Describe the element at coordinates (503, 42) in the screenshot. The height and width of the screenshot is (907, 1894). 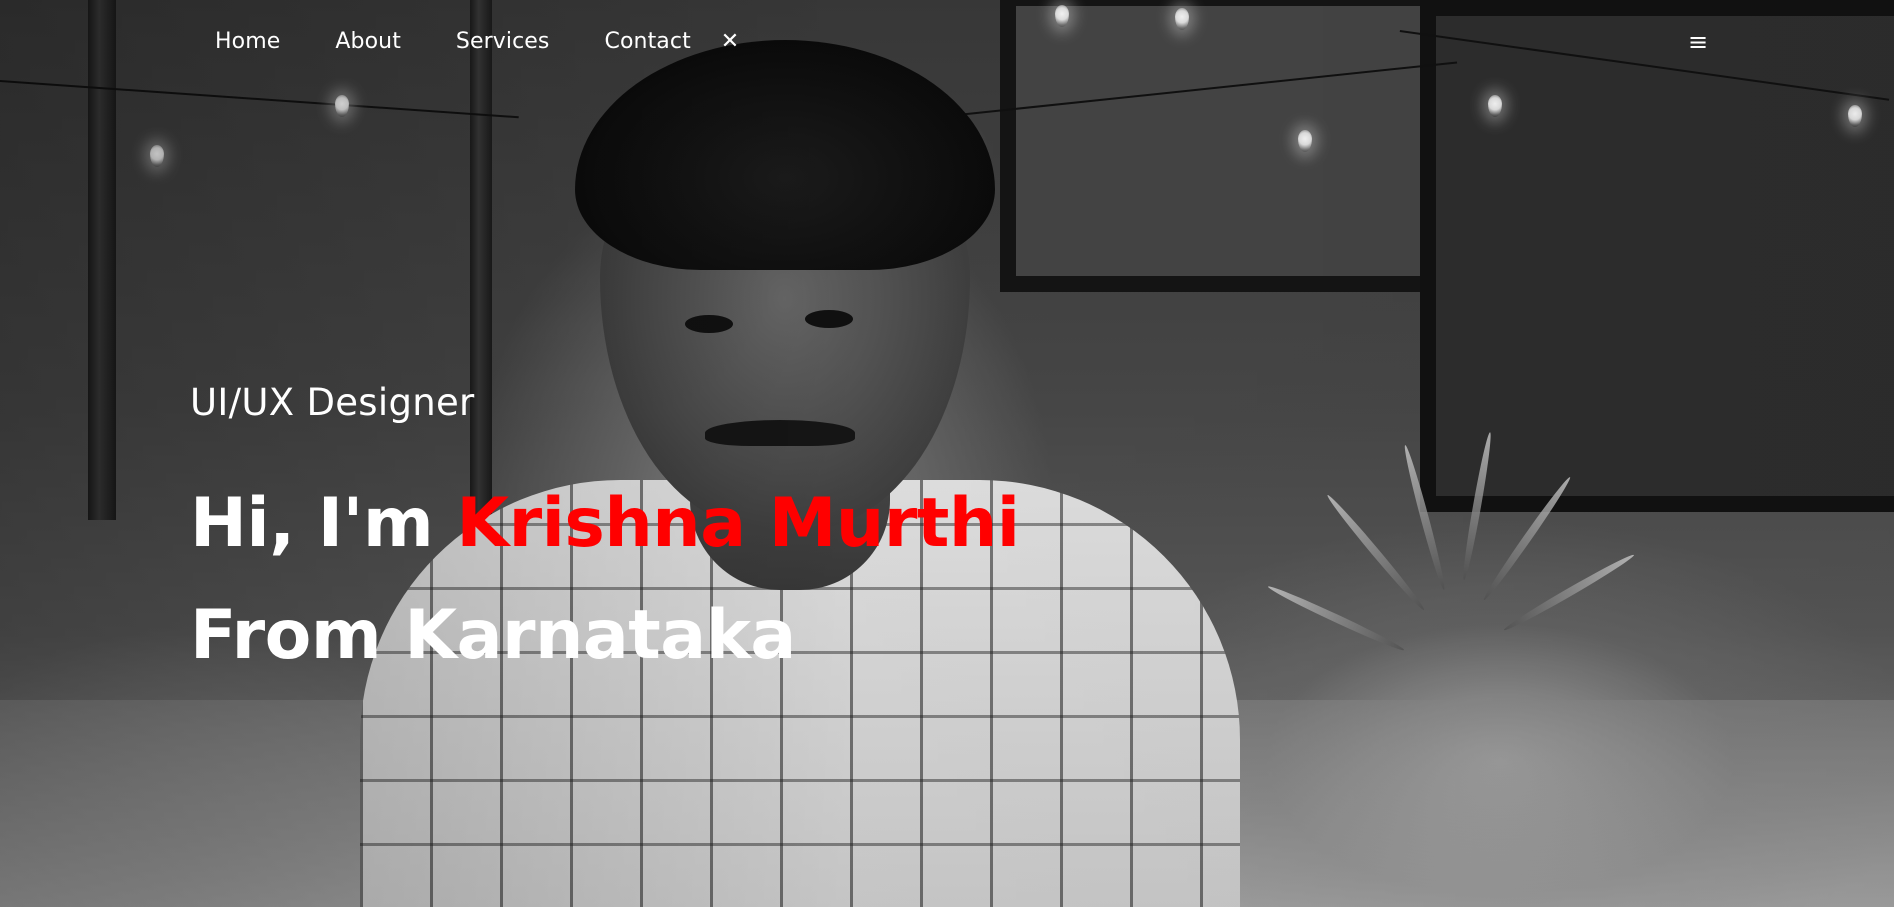
I see `nav-link-services: Services` at that location.